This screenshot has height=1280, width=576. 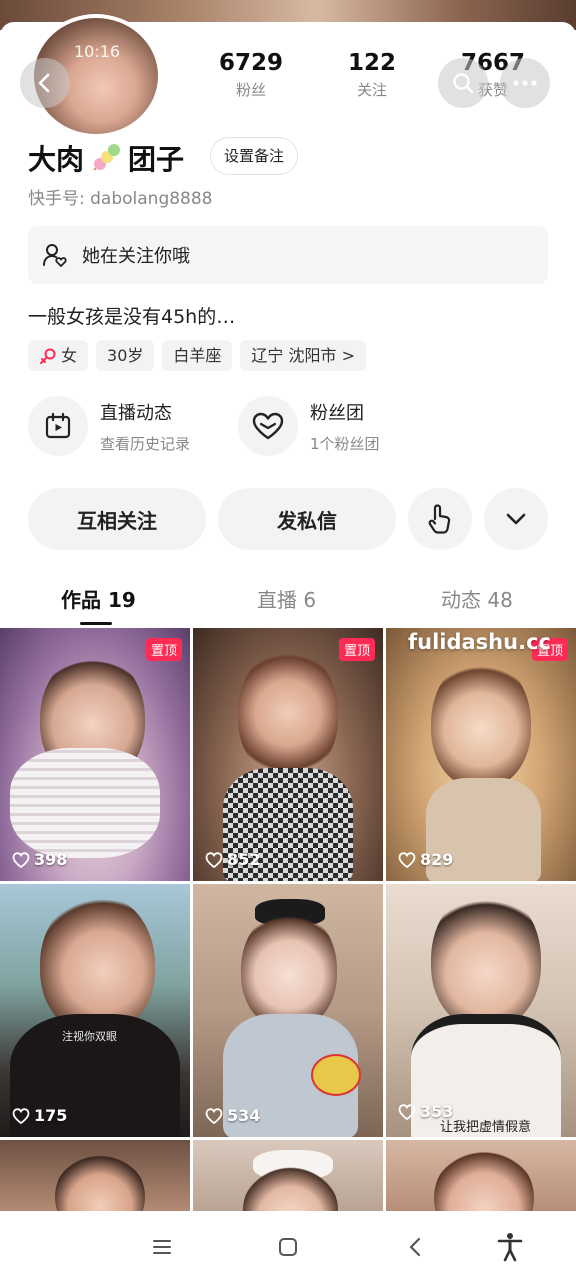 I want to click on like-count: 829, so click(x=425, y=859).